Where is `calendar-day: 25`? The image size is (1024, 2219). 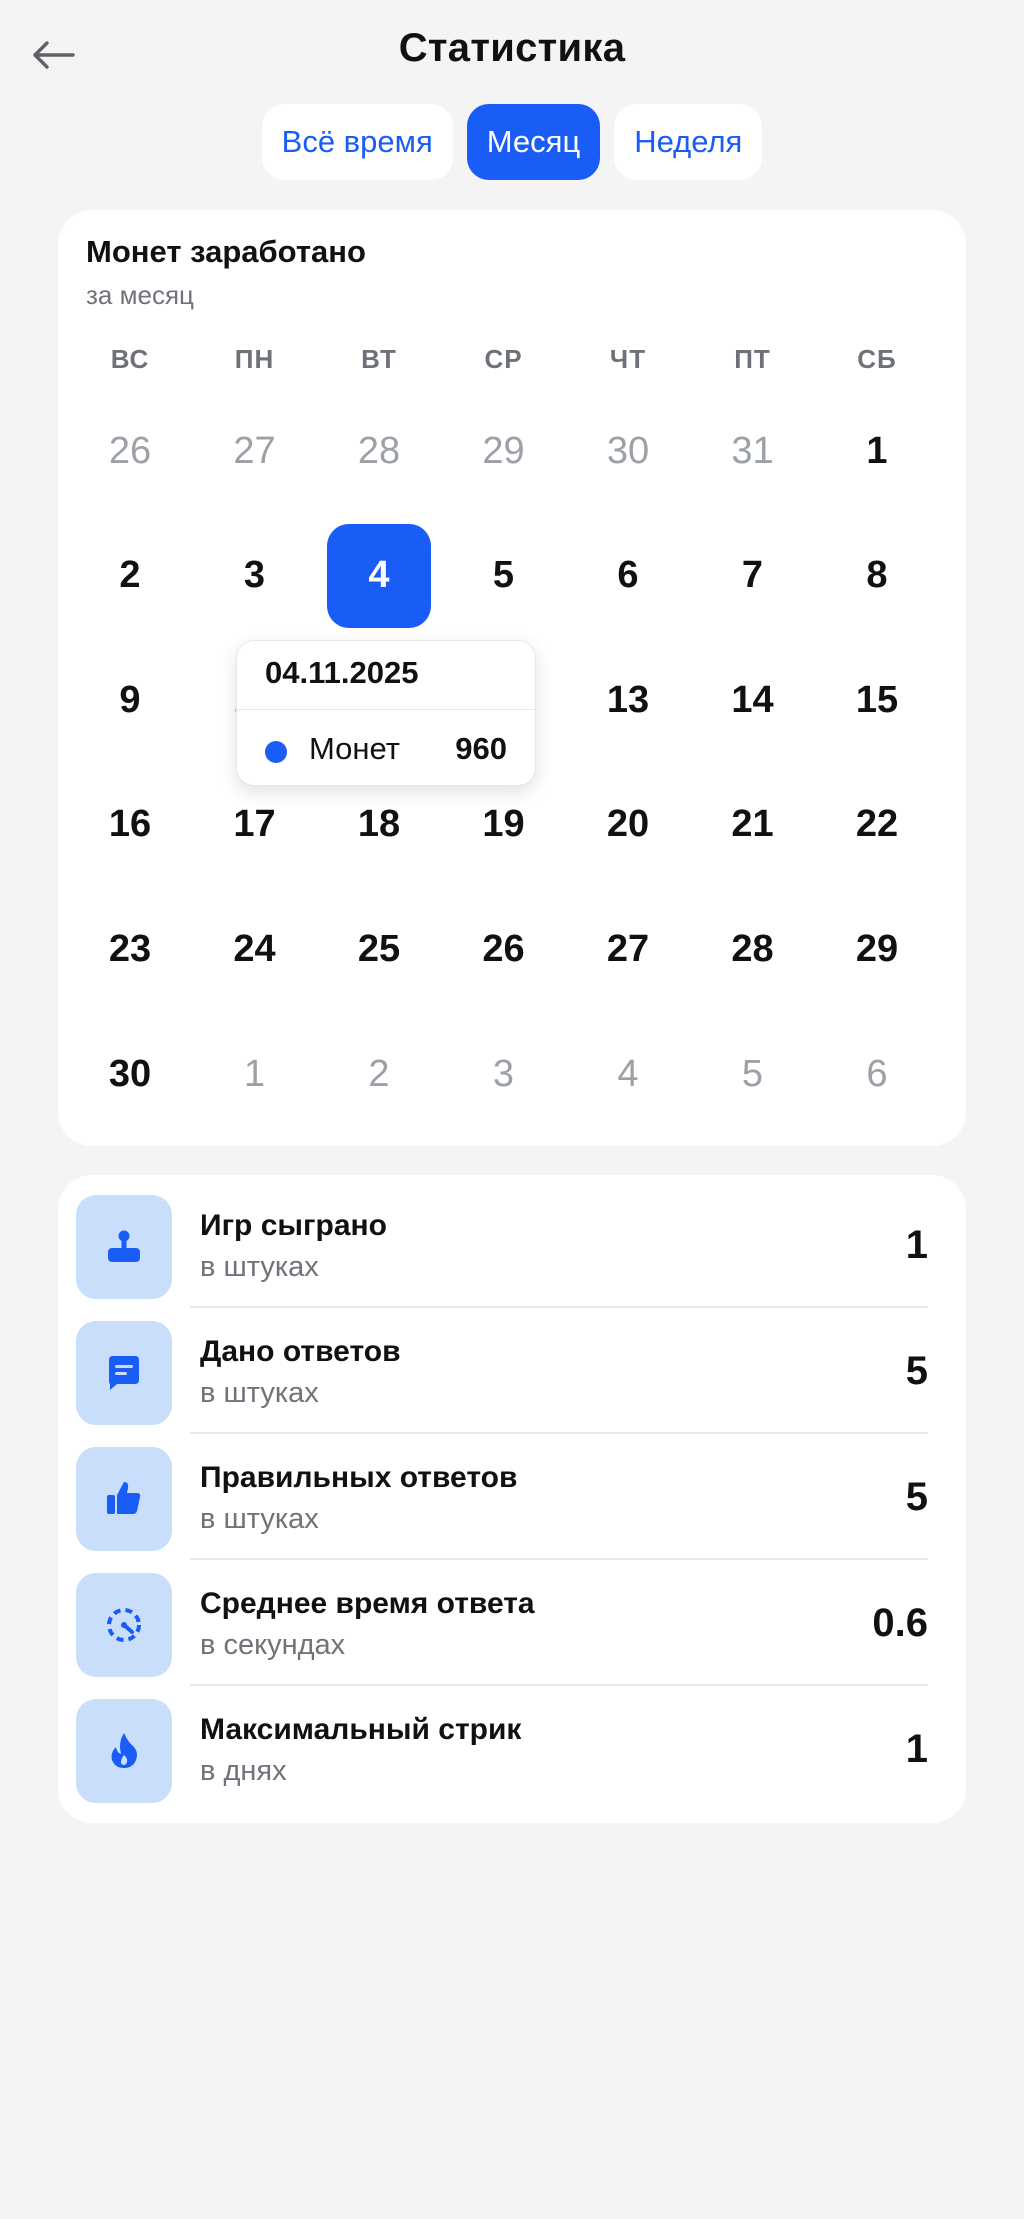
calendar-day: 25 is located at coordinates (379, 949).